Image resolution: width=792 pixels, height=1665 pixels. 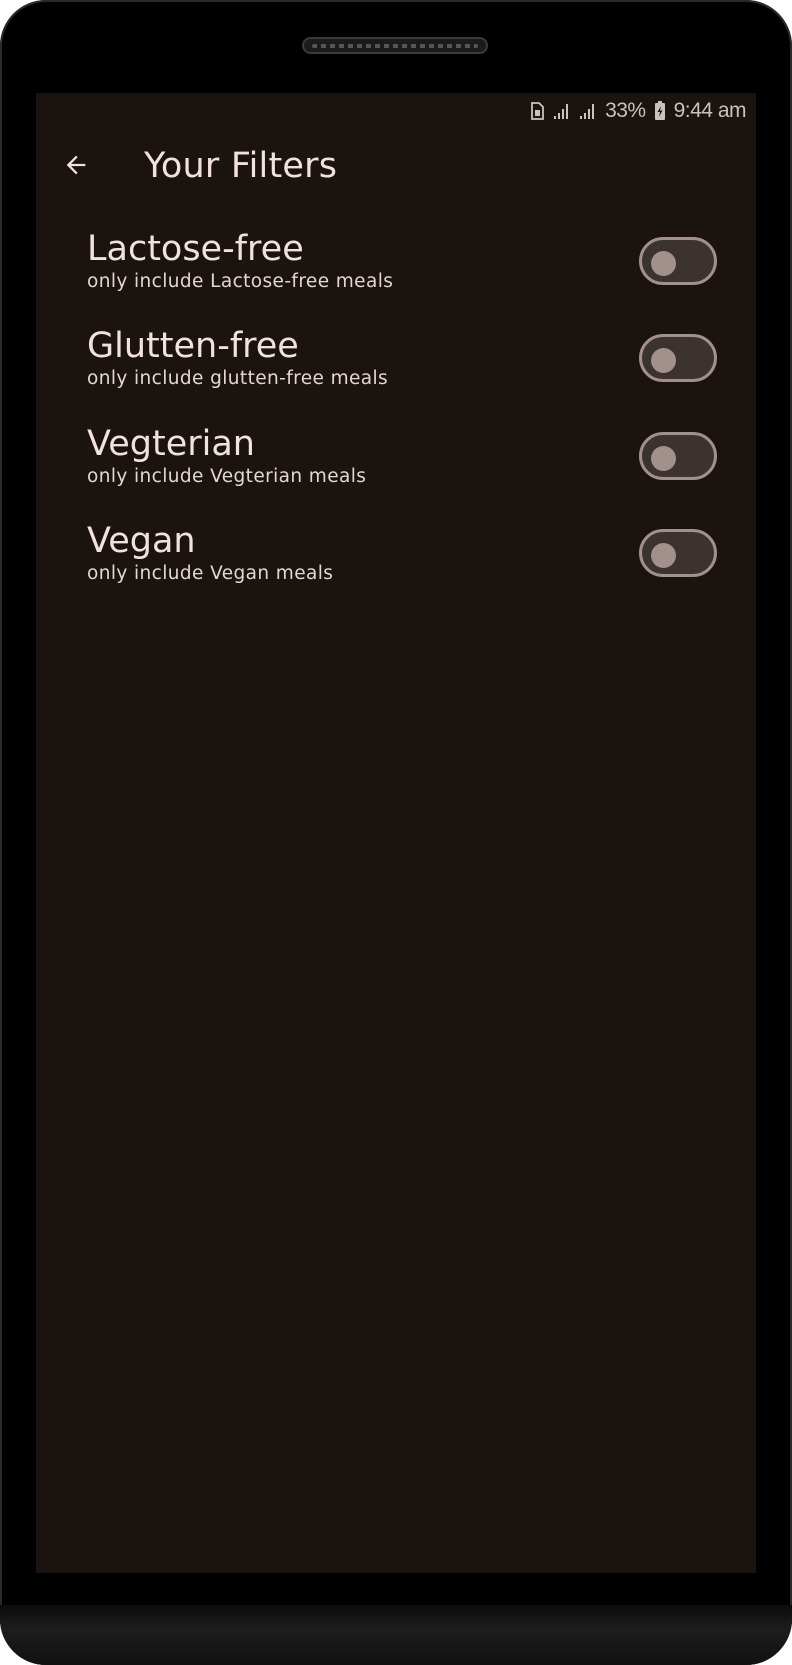 I want to click on filter-subtitle: only include glutten-free meals, so click(x=238, y=378).